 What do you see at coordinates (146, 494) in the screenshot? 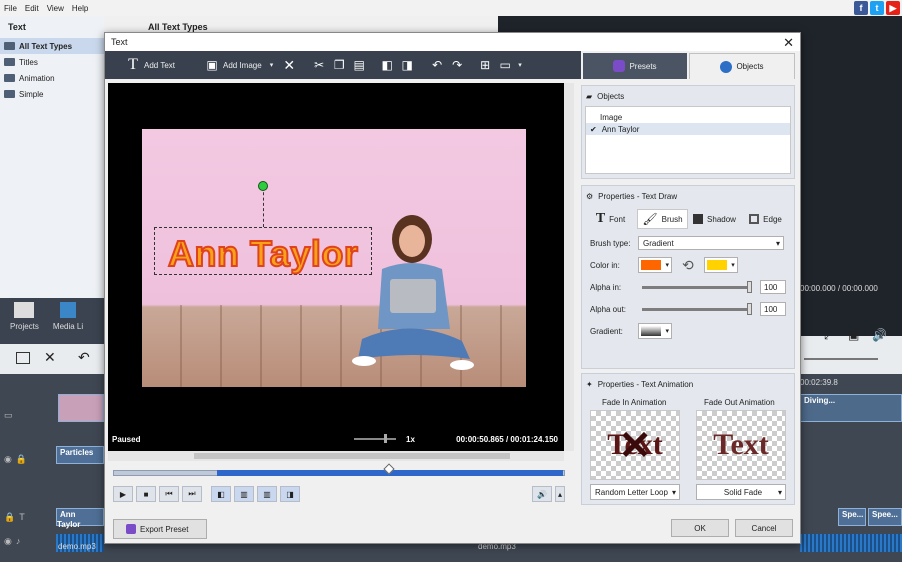
I see `stop-button: ■` at bounding box center [146, 494].